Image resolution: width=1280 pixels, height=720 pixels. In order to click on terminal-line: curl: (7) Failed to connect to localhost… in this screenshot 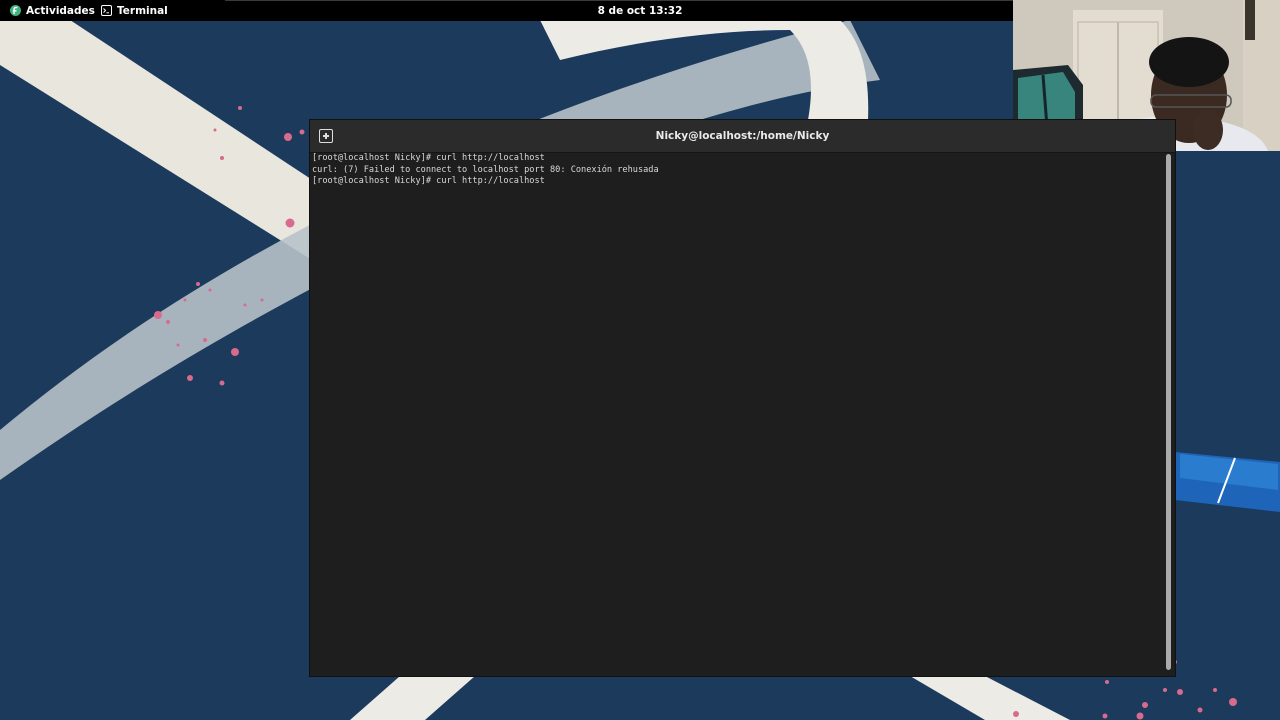, I will do `click(485, 169)`.